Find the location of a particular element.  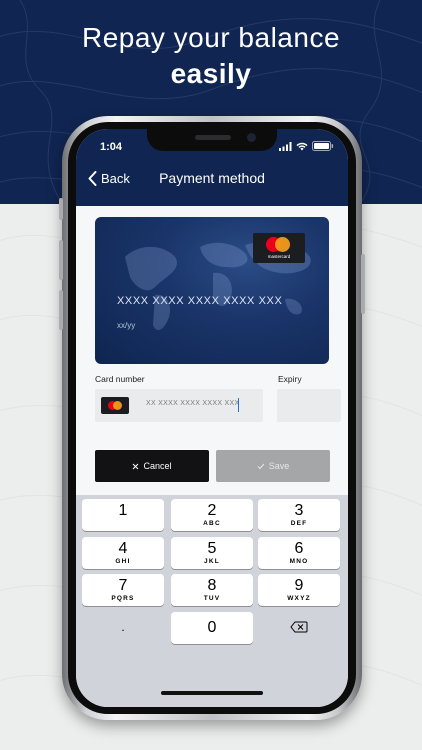

cancel-button: Cancel is located at coordinates (152, 466).